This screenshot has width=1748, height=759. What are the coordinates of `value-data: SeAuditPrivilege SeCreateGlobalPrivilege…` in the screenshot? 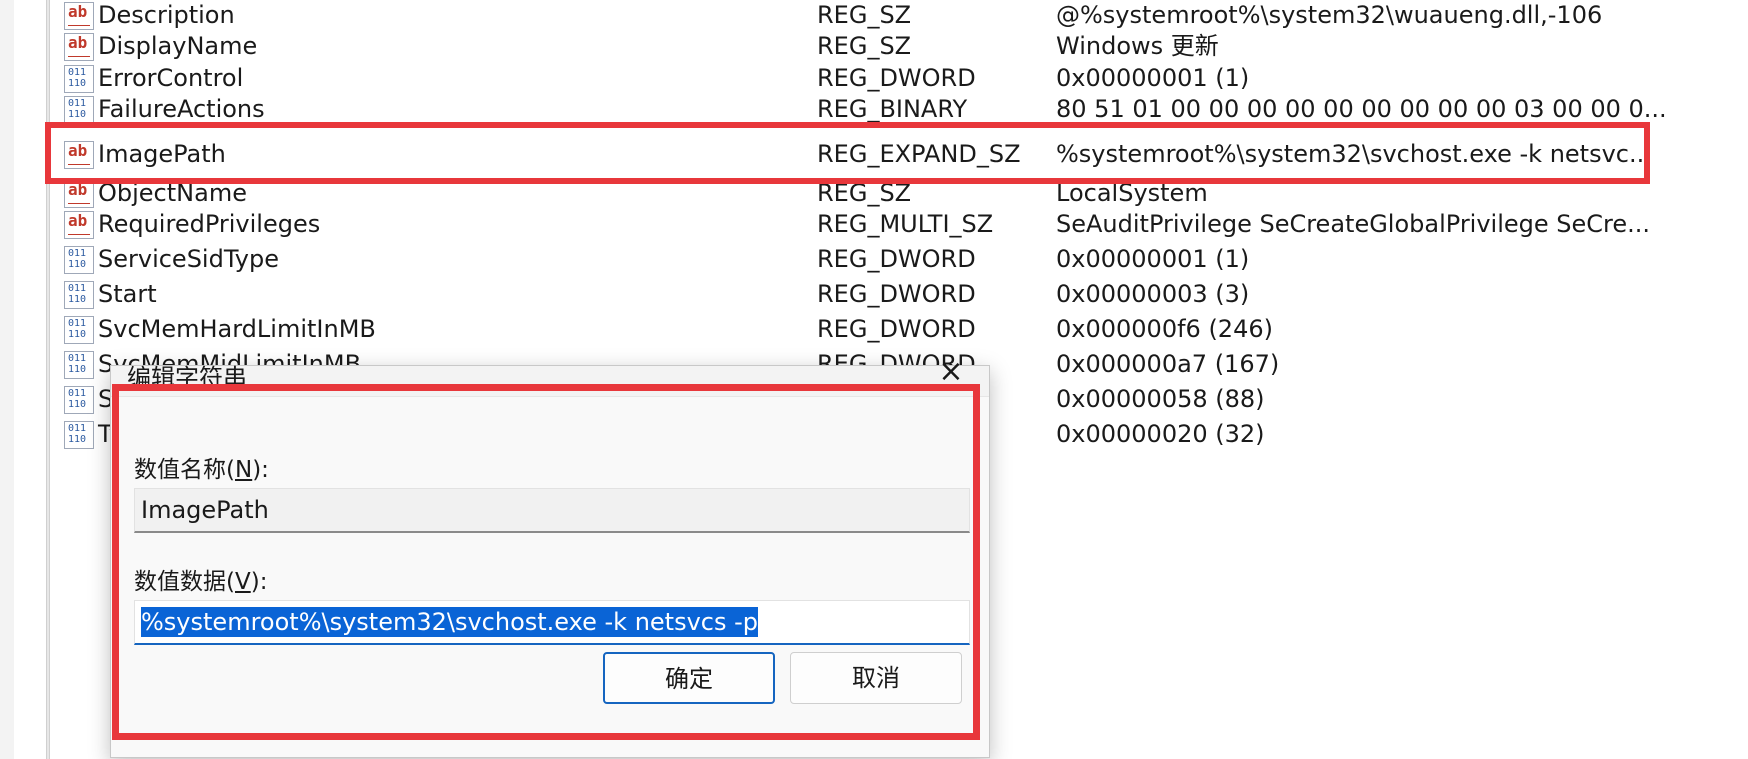 It's located at (1353, 224).